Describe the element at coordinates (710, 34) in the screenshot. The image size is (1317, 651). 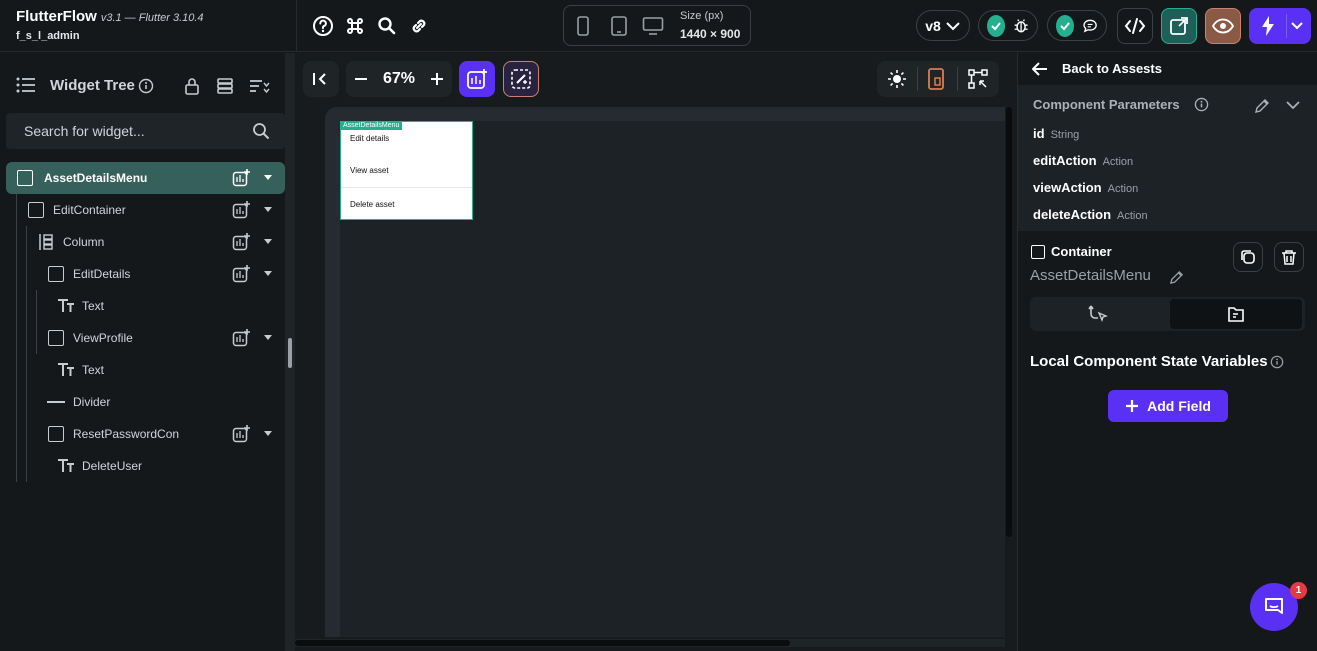
I see `size-value: 1440 × 900` at that location.